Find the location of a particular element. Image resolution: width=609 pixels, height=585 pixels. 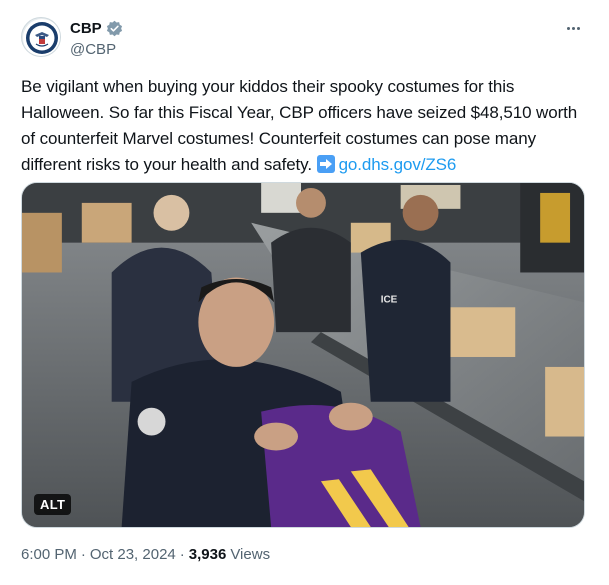

tweet-meta: 6:00 PM · Oct 23, 2024 · 3,936 Views is located at coordinates (145, 554).